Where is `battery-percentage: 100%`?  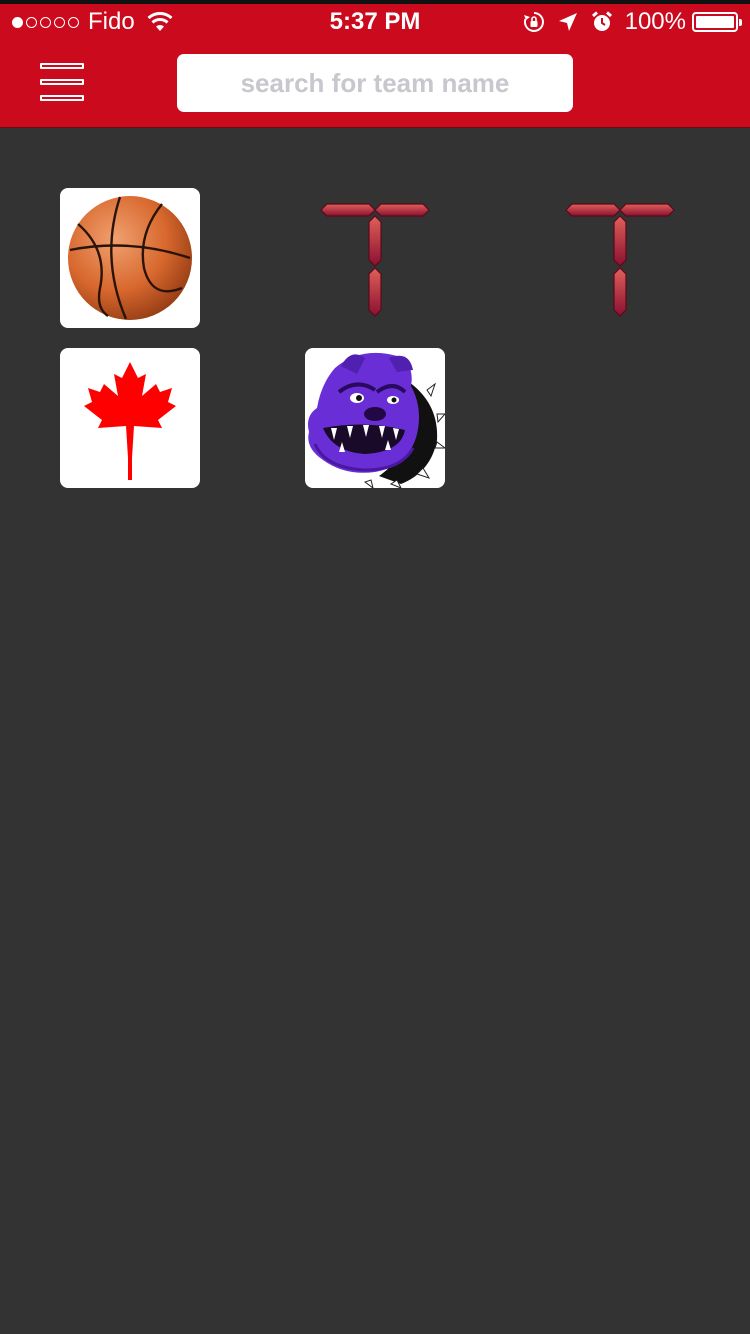
battery-percentage: 100% is located at coordinates (655, 21).